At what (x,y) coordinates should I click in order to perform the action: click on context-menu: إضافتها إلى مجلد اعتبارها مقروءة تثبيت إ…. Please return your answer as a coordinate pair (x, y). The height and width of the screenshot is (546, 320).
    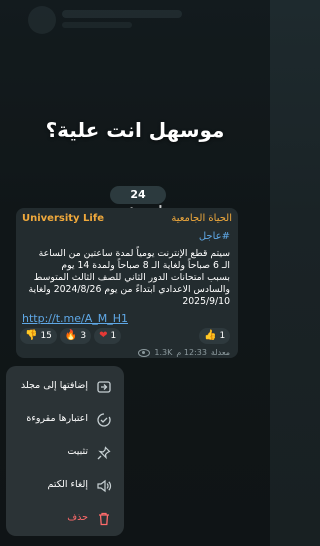
    Looking at the image, I should click on (65, 451).